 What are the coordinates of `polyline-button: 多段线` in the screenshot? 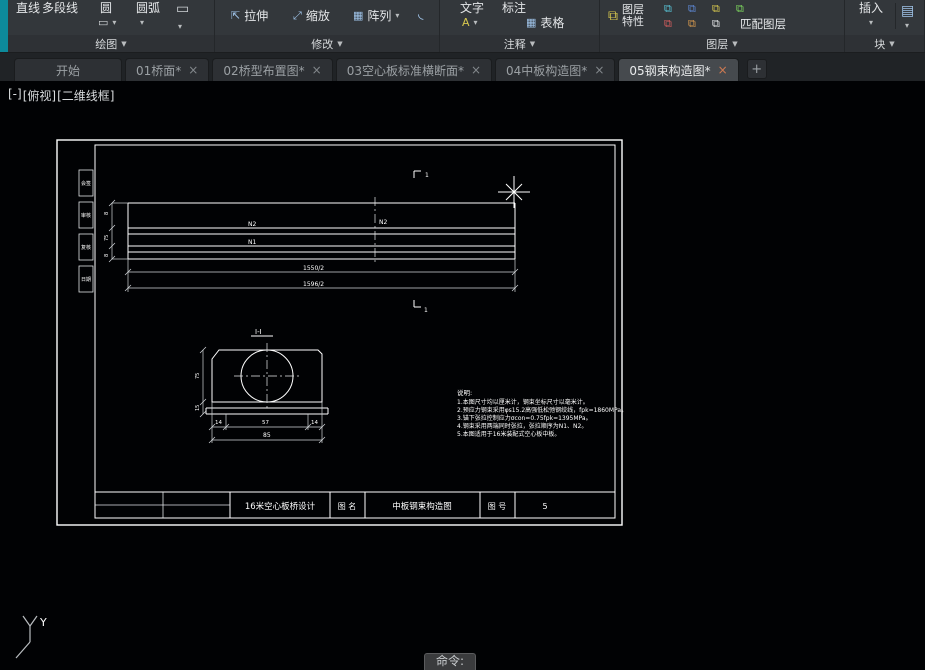 It's located at (60, 8).